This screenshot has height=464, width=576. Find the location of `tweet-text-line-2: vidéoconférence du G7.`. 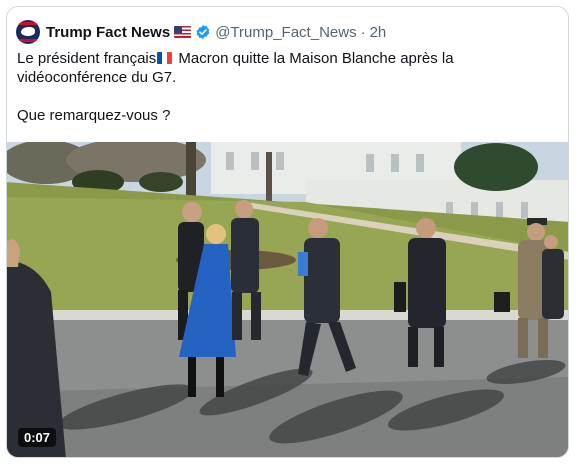

tweet-text-line-2: vidéoconférence du G7. is located at coordinates (97, 77).